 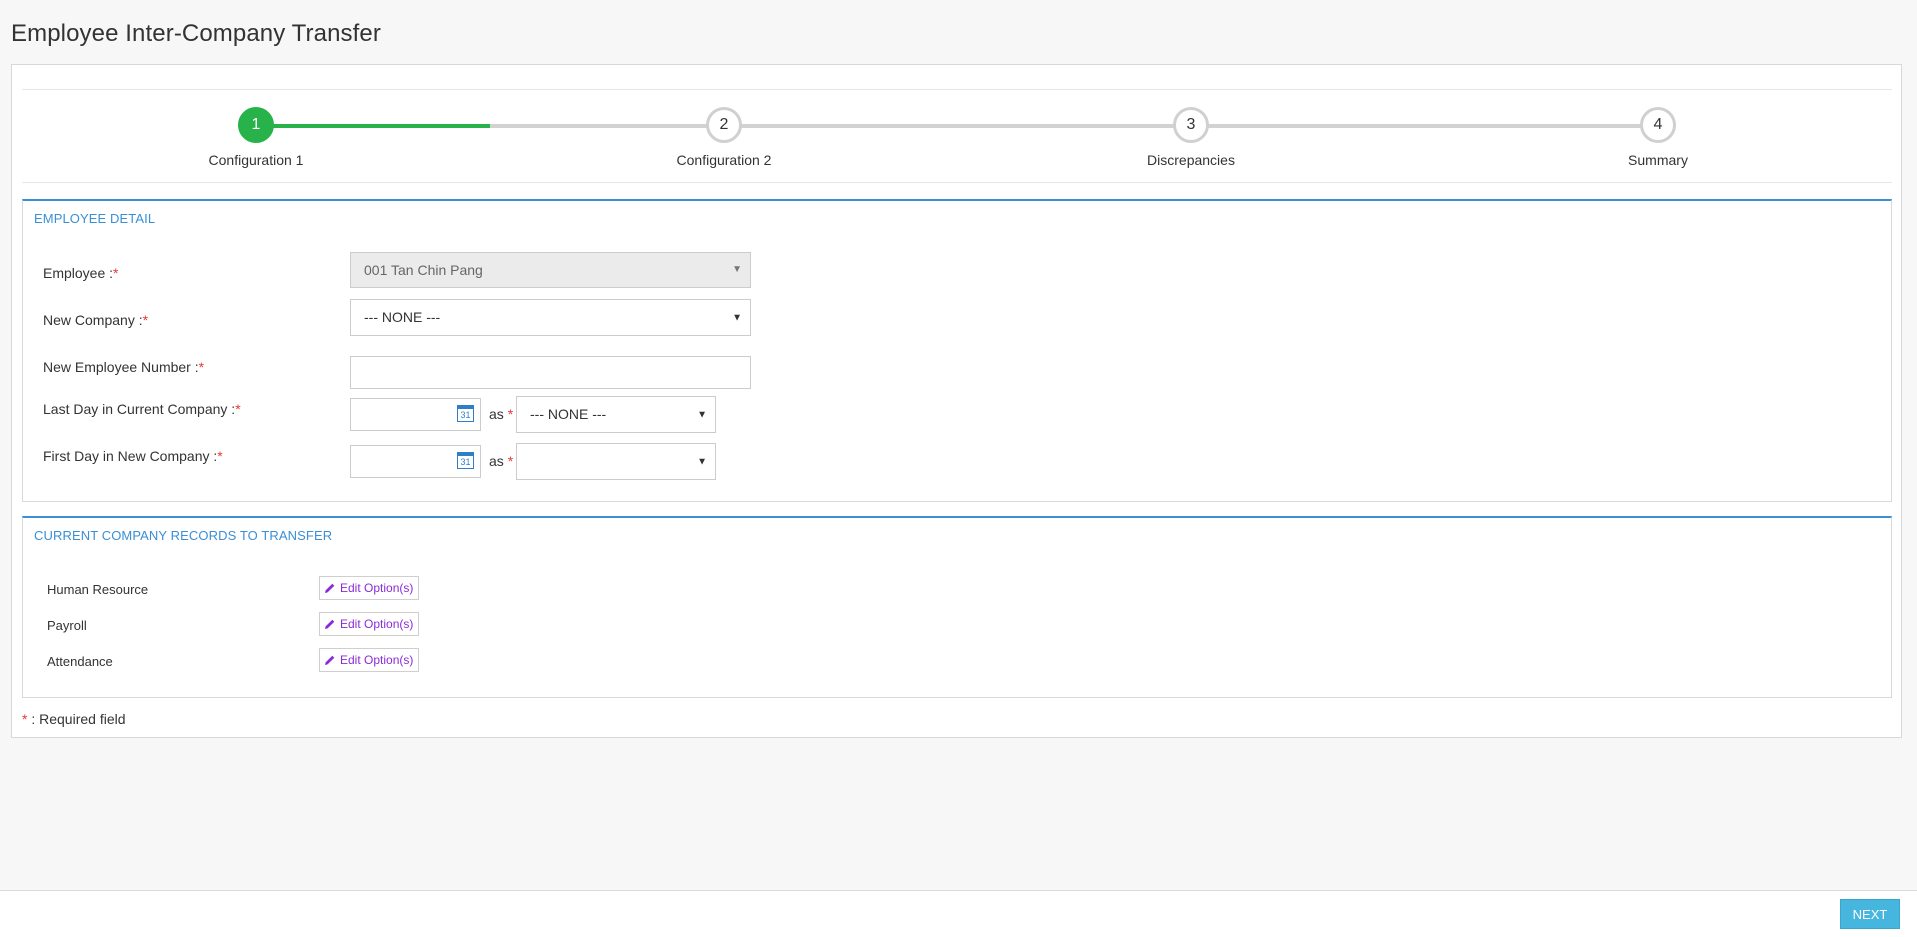 I want to click on wizard-step-4: 4 Summary, so click(x=1658, y=137).